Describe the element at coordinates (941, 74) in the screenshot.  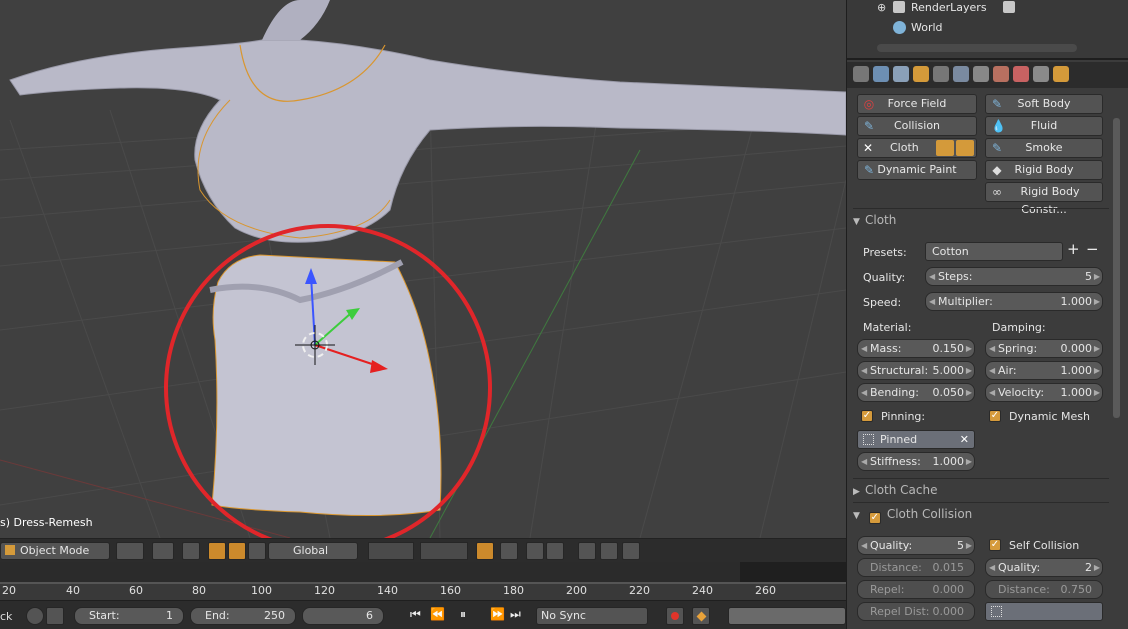
I see `constraints-tab-icon` at that location.